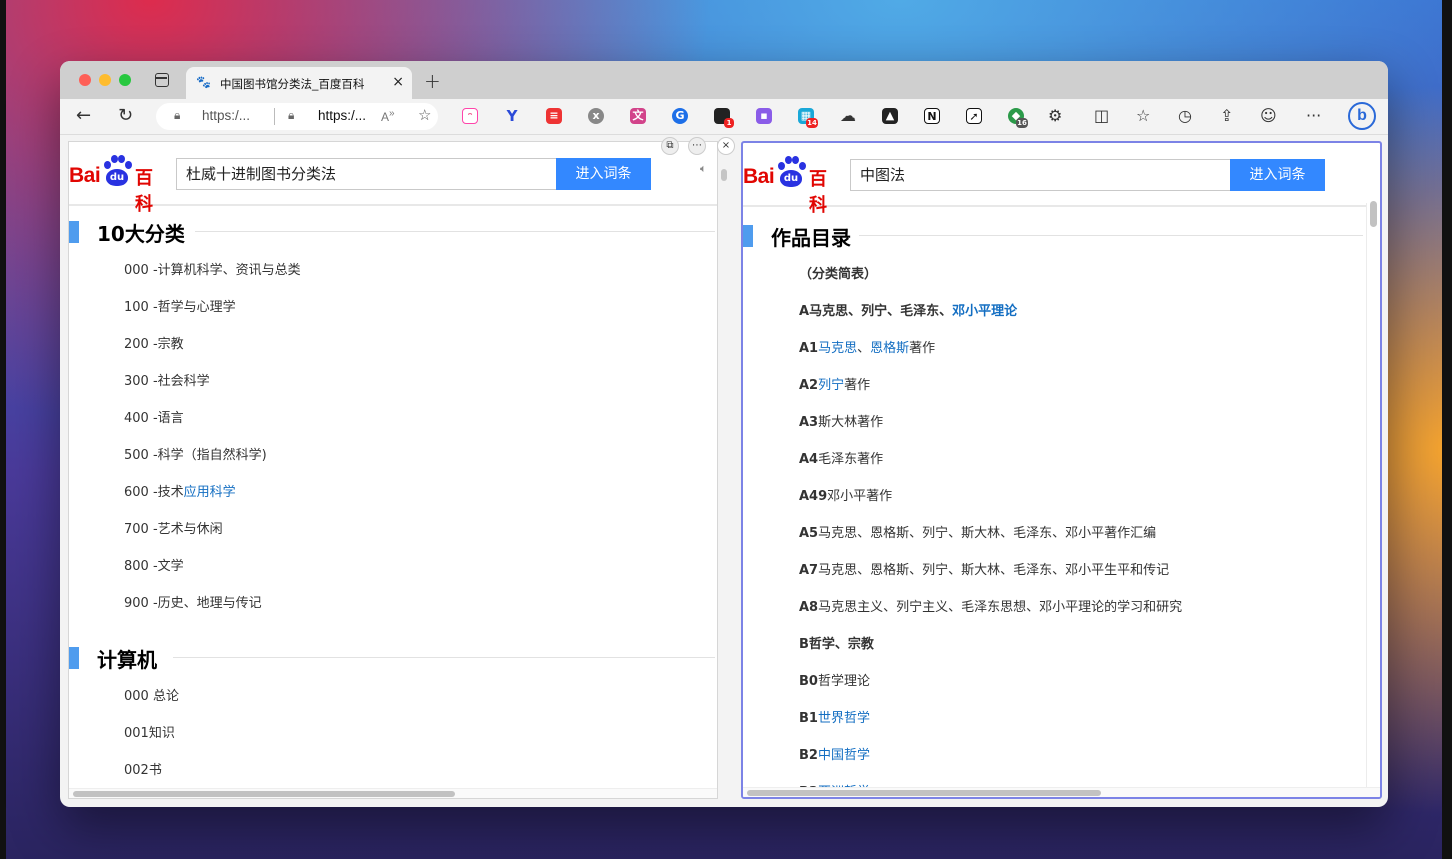 The image size is (1452, 859). Describe the element at coordinates (455, 231) in the screenshot. I see `section-divider` at that location.